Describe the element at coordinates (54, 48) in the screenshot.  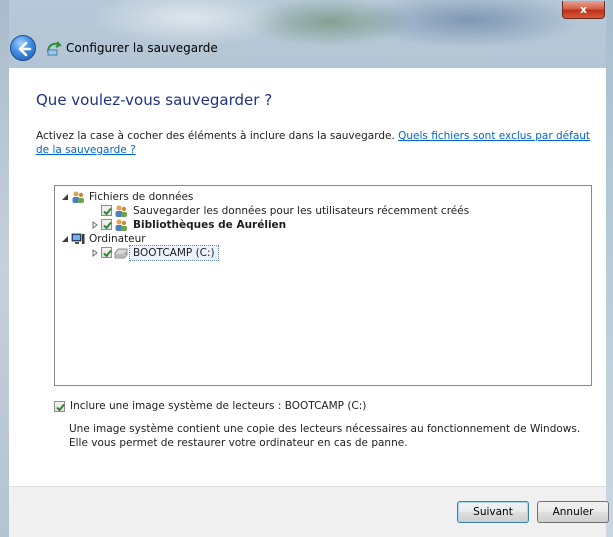
I see `backup-icon` at that location.